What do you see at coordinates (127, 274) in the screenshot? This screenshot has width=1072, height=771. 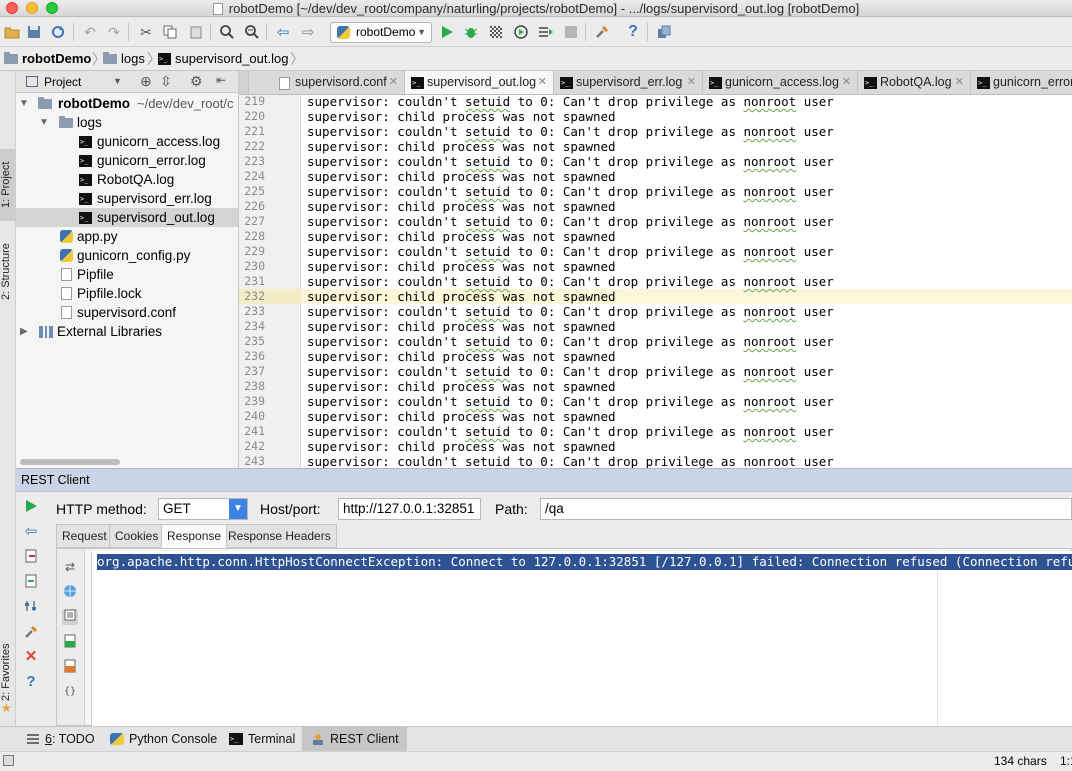 I see `tree-file: Pipfile` at bounding box center [127, 274].